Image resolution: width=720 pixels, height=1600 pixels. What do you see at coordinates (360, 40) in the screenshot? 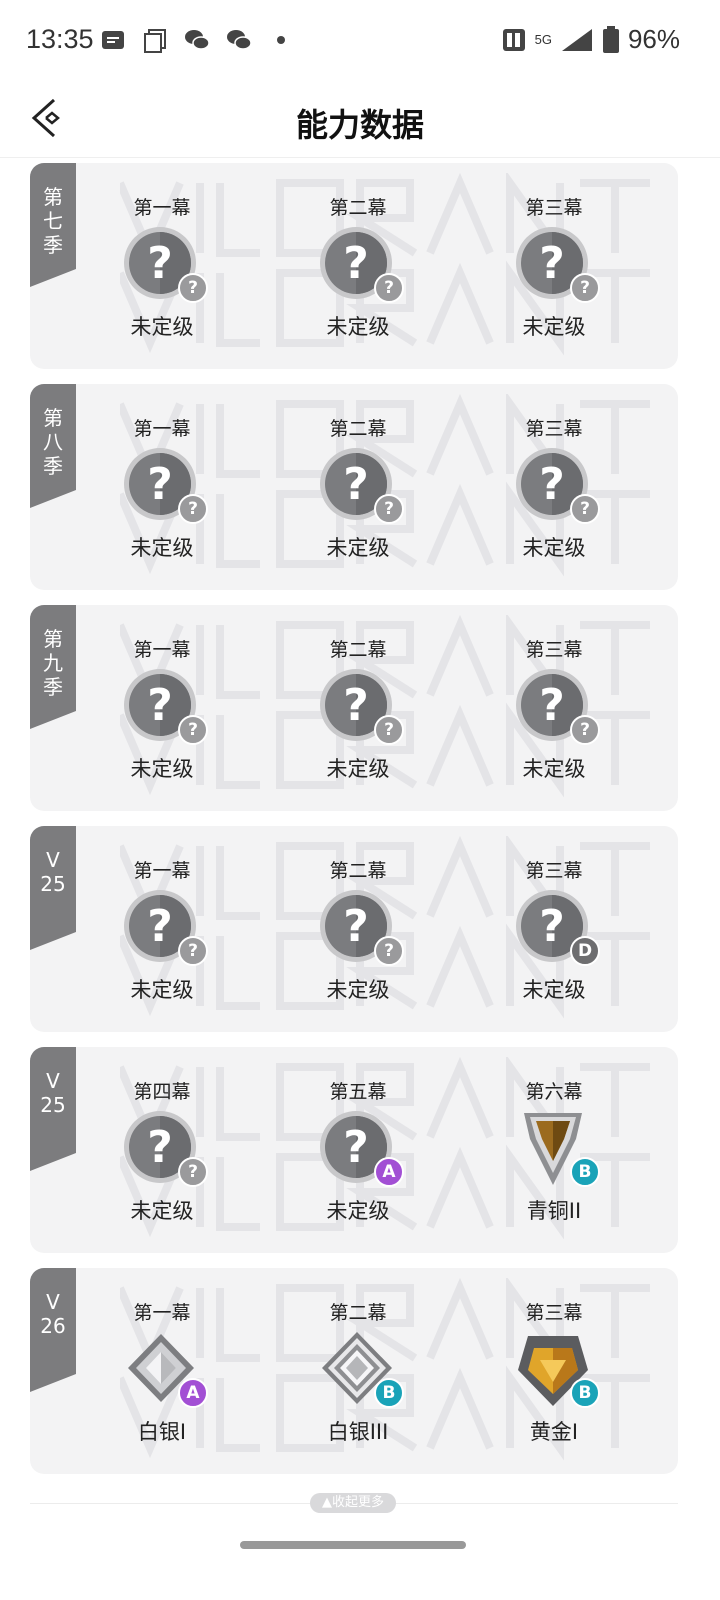
I see `status-bar: 13:35 5G 96%` at bounding box center [360, 40].